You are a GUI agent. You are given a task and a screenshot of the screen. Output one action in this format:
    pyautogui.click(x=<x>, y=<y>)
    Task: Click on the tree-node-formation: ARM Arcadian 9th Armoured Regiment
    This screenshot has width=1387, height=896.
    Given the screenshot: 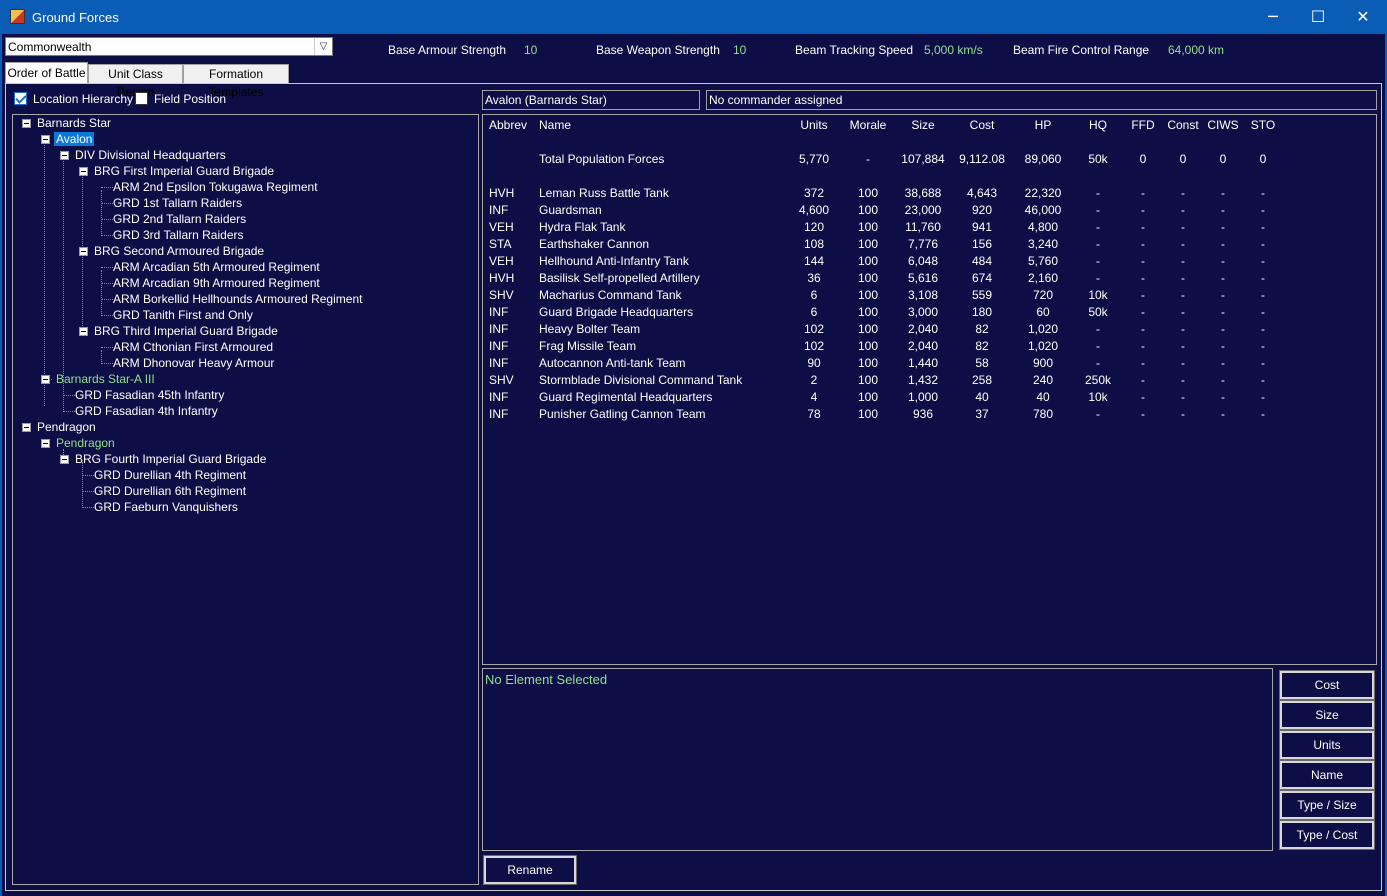 What is the action you would take?
    pyautogui.click(x=216, y=283)
    